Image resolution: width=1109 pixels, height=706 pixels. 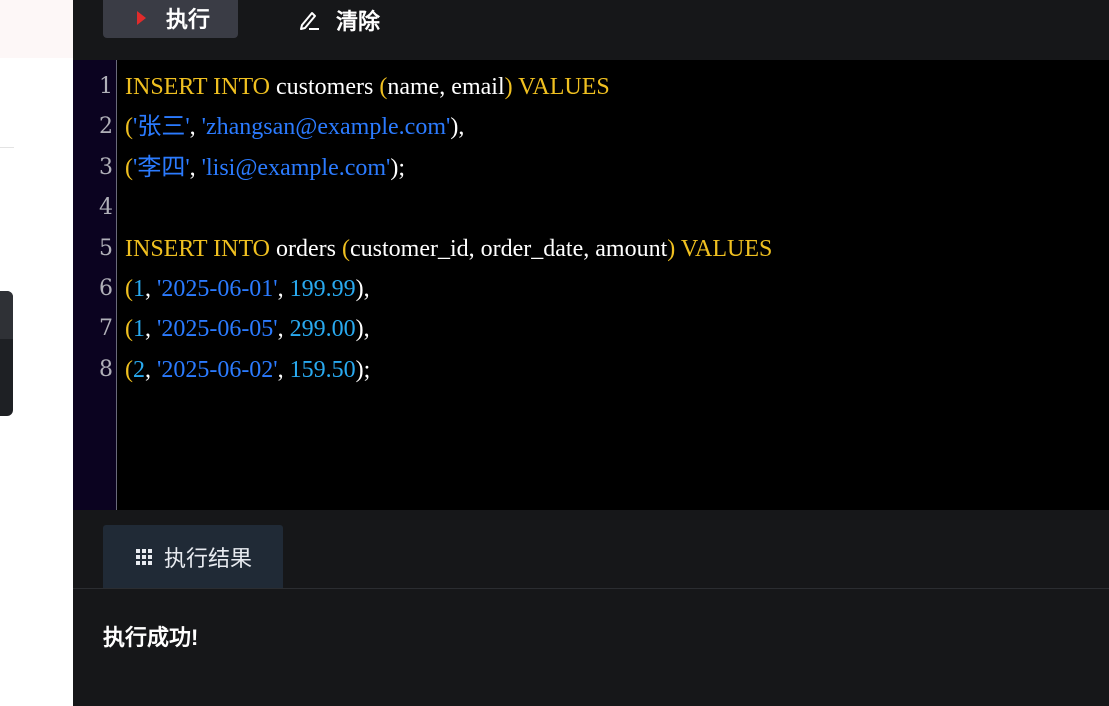 I want to click on code-token: 159.50, so click(x=322, y=369).